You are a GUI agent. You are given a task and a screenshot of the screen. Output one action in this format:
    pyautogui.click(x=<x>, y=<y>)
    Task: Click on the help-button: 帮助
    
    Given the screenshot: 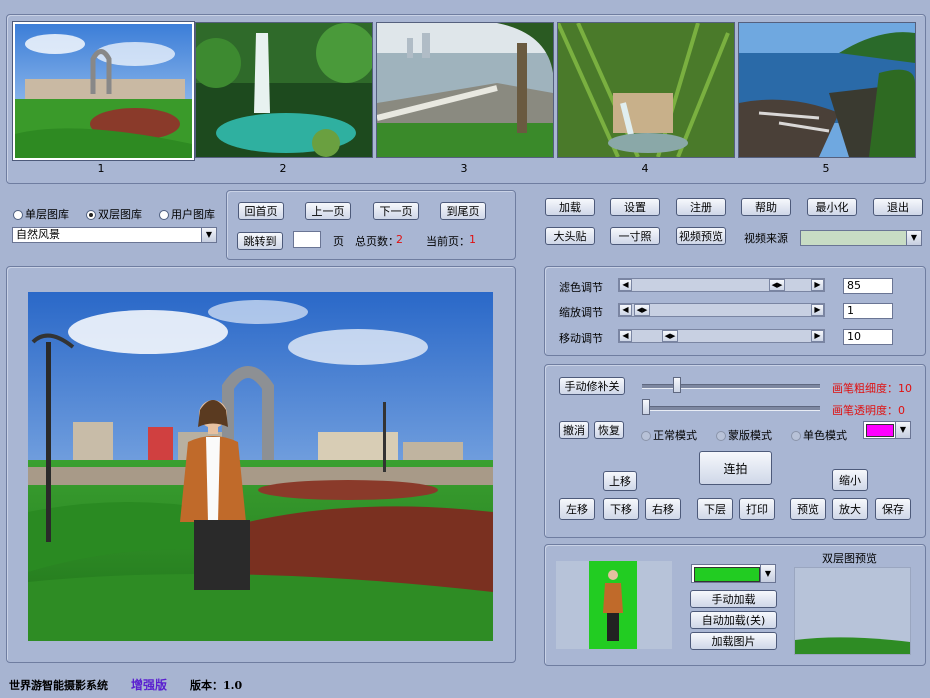 What is the action you would take?
    pyautogui.click(x=766, y=207)
    